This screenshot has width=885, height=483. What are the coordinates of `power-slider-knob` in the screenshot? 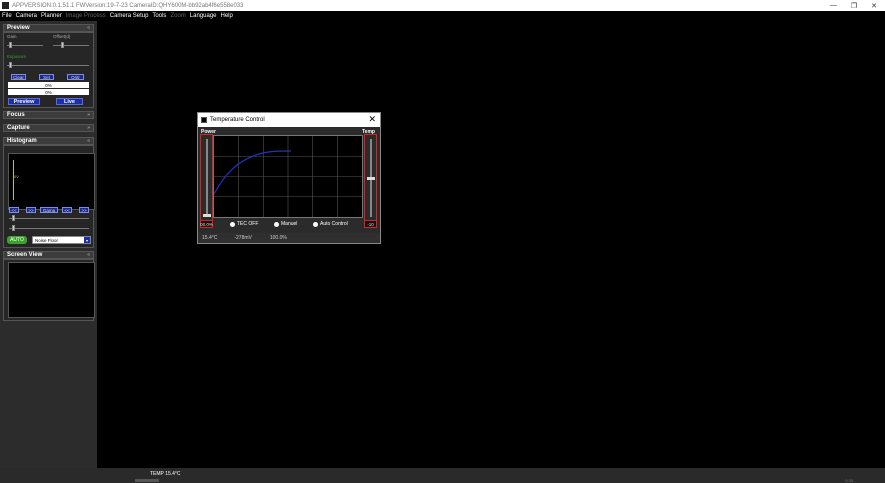 It's located at (207, 215).